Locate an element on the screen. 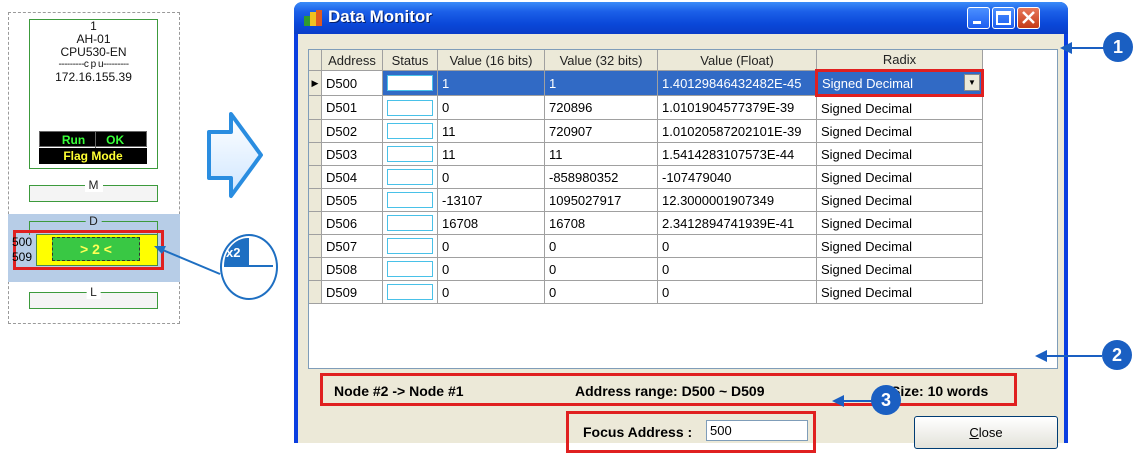 This screenshot has width=1141, height=453. cell-float: 1.5414283107573E-44 is located at coordinates (737, 154).